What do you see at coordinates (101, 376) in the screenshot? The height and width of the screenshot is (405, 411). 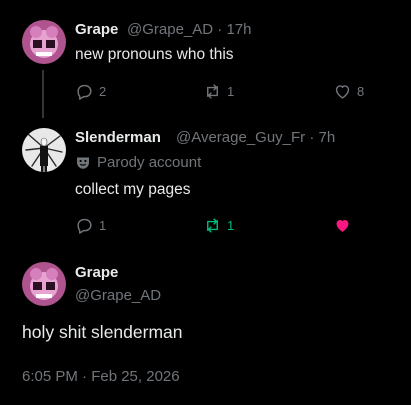 I see `focus-timestamp: 6:05 PM · Feb 25, 2026` at bounding box center [101, 376].